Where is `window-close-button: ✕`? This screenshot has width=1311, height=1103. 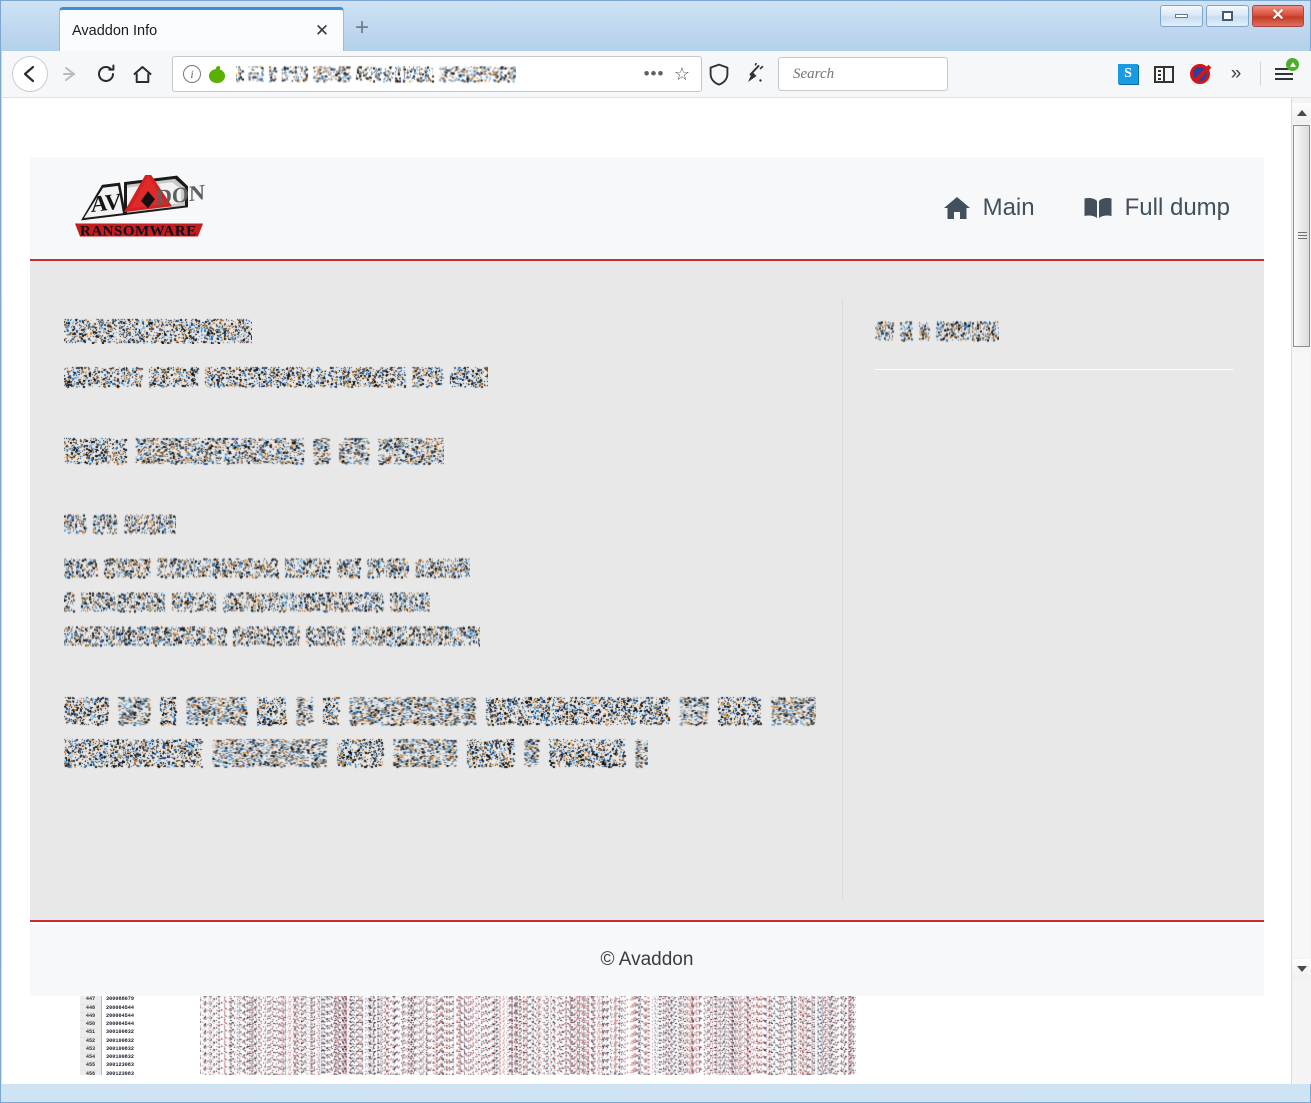 window-close-button: ✕ is located at coordinates (1278, 16).